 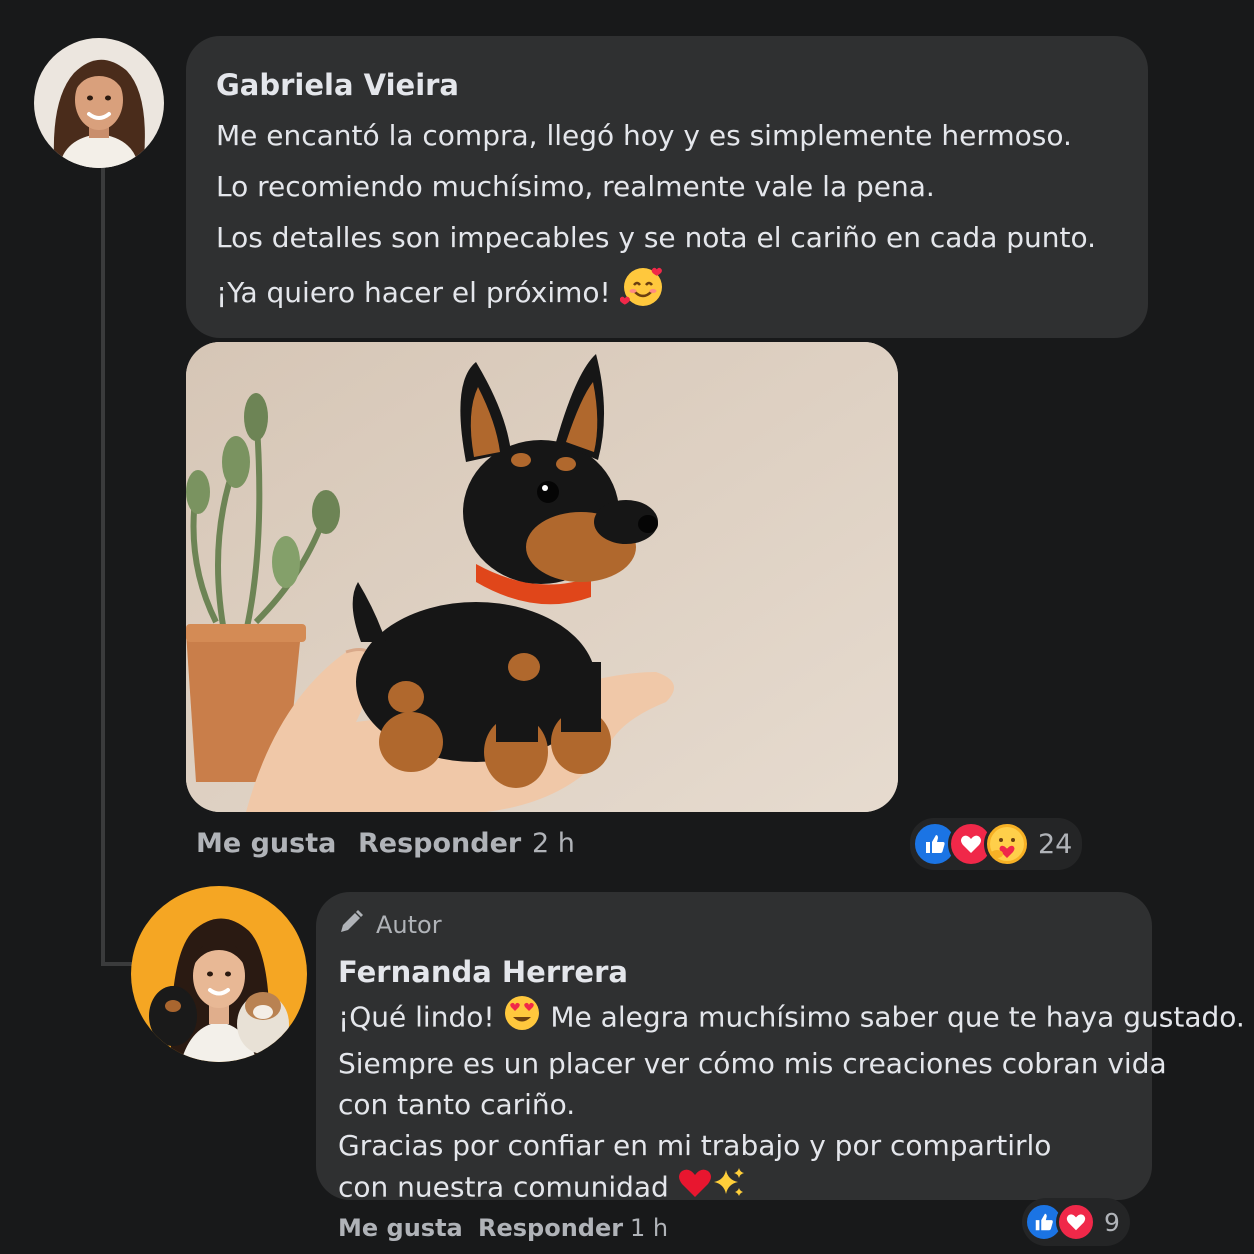 I want to click on reaction-summary: 24, so click(x=996, y=844).